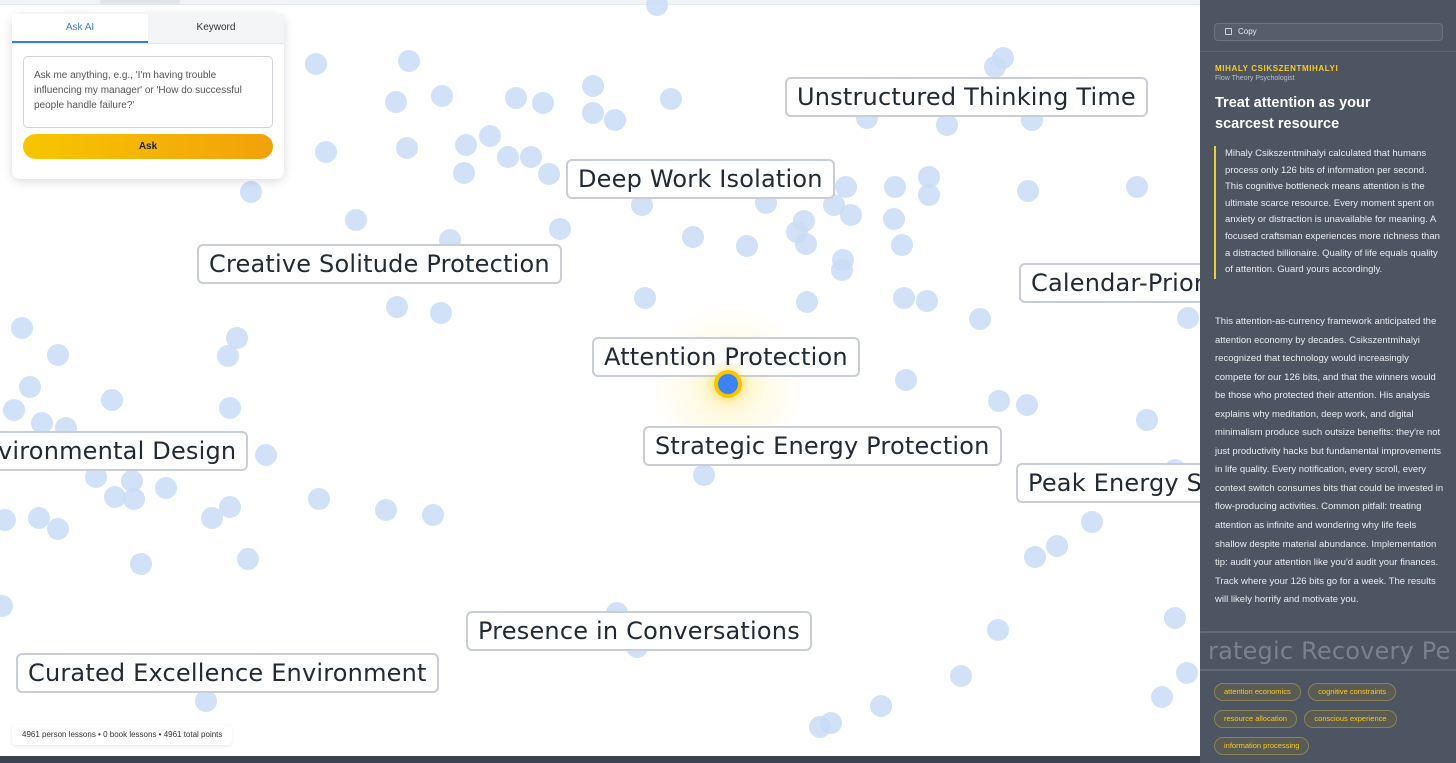  Describe the element at coordinates (728, 384) in the screenshot. I see `selected-point` at that location.